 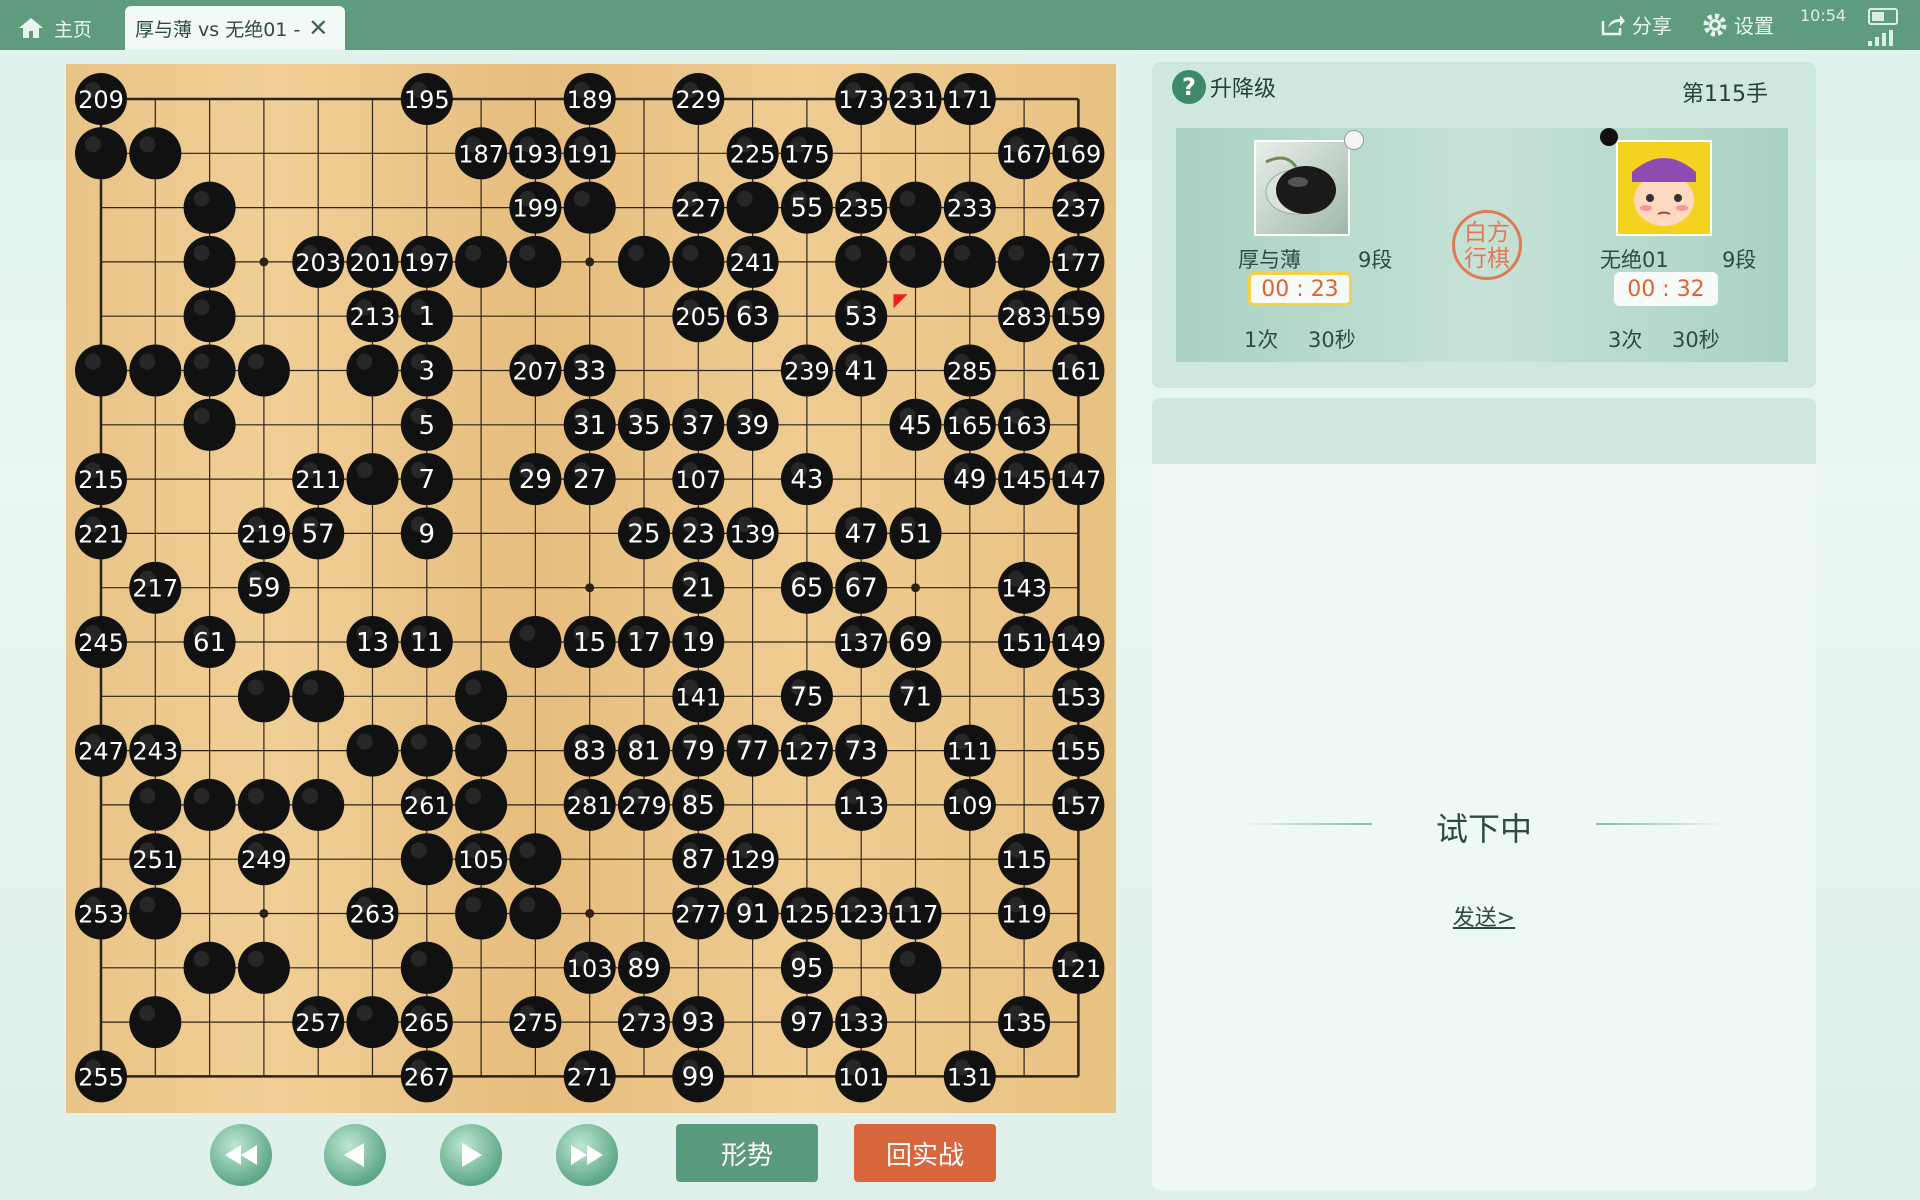 What do you see at coordinates (915, 697) in the screenshot?
I see `move-number: 71` at bounding box center [915, 697].